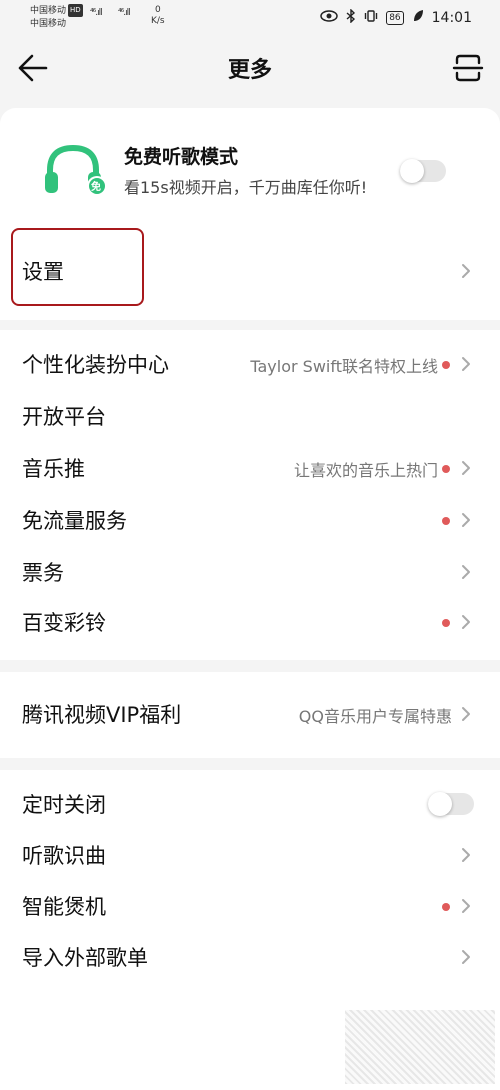 This screenshot has width=500, height=1090. I want to click on list-item-open-platform: 开放平台, so click(250, 416).